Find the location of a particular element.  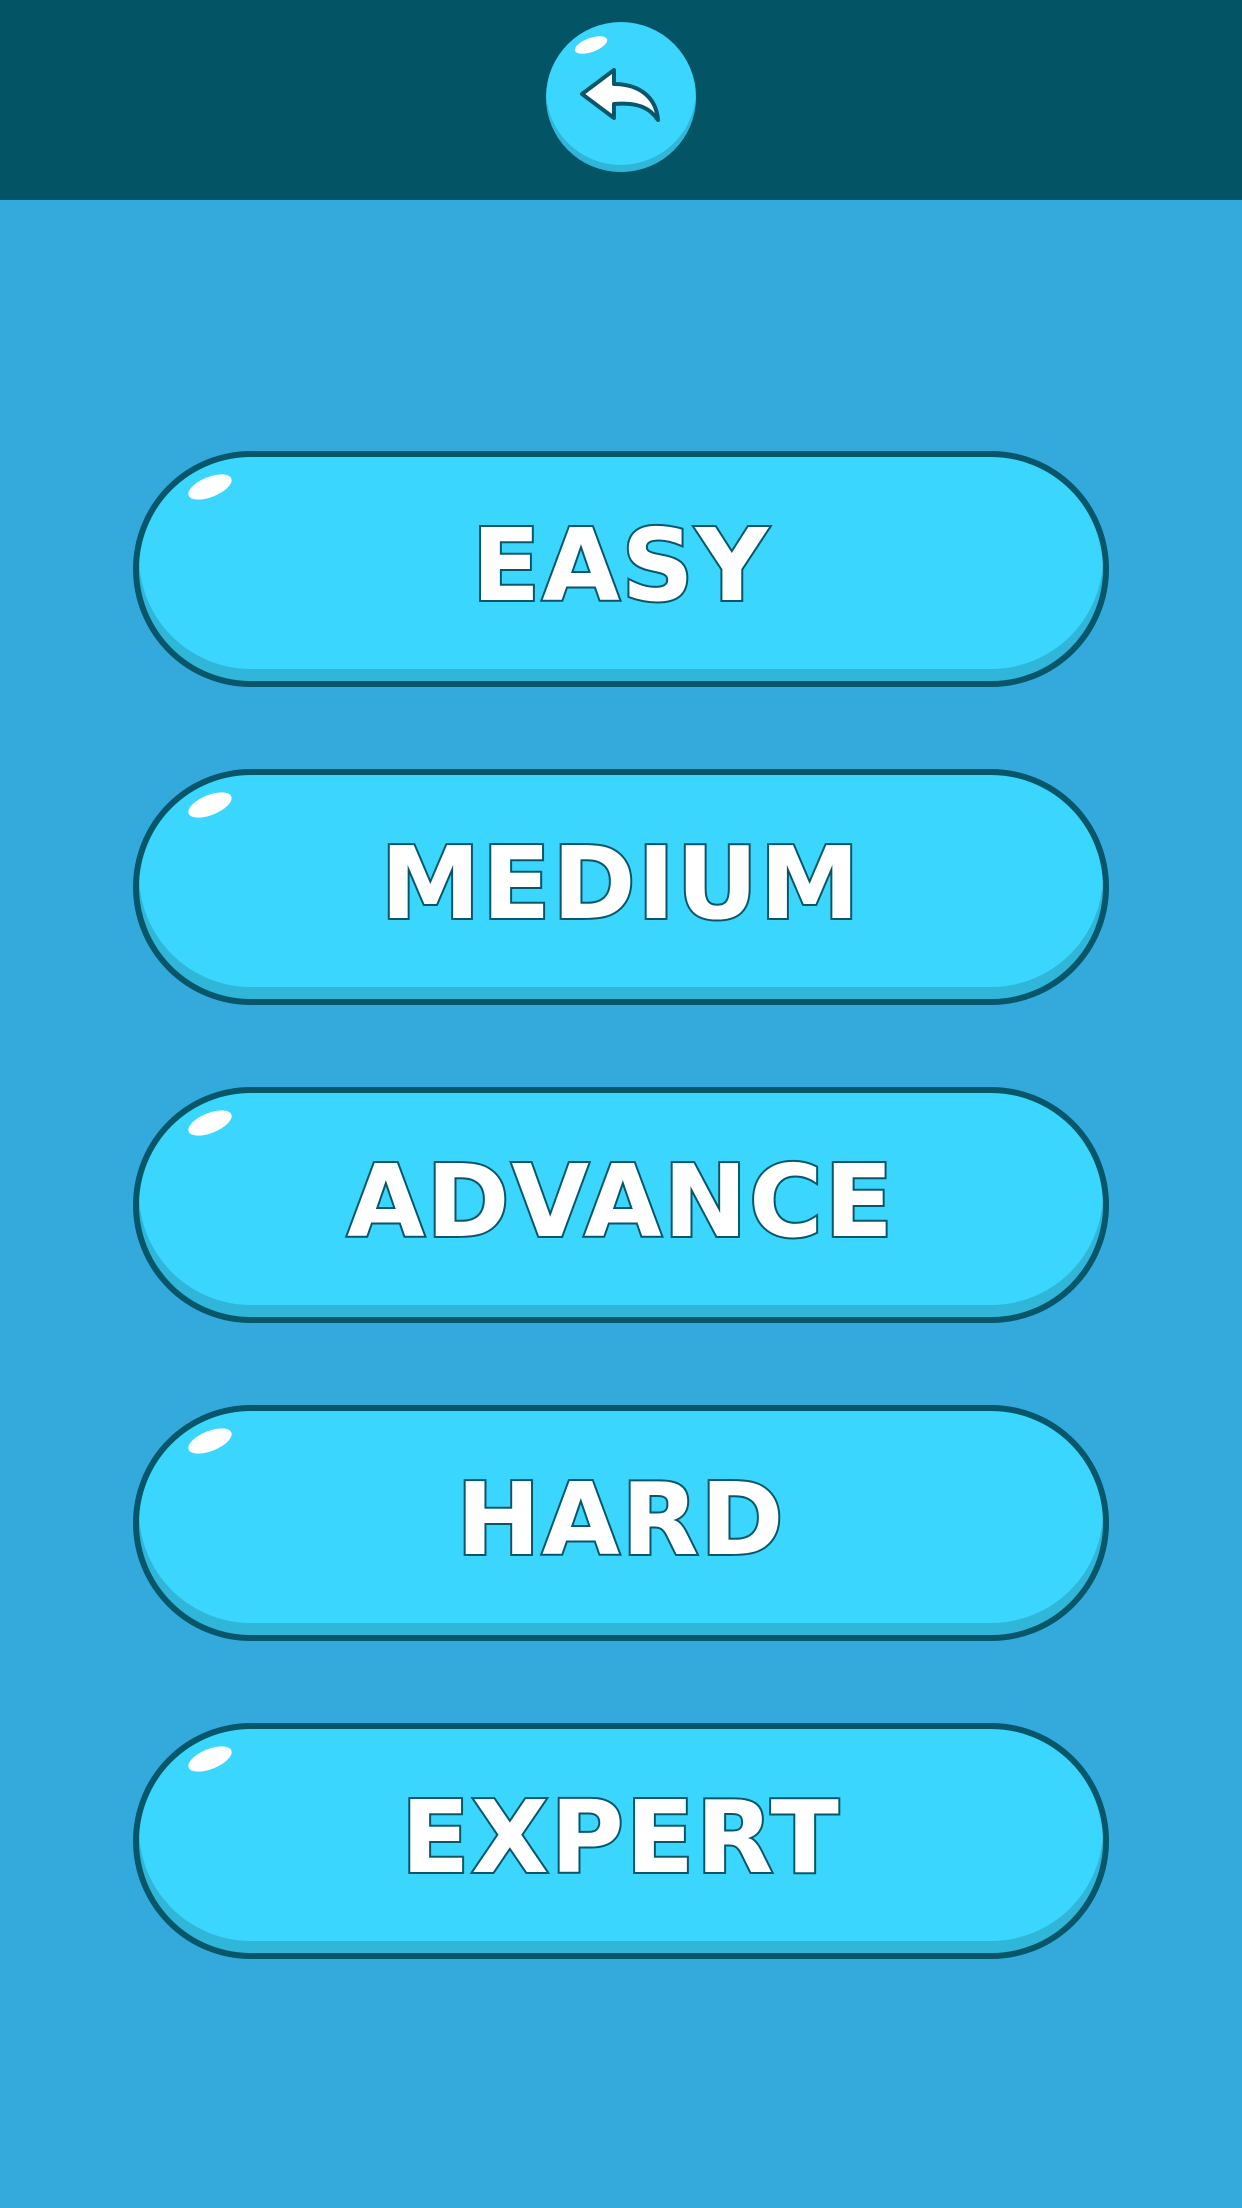

back-arrow-icon is located at coordinates (620, 95).